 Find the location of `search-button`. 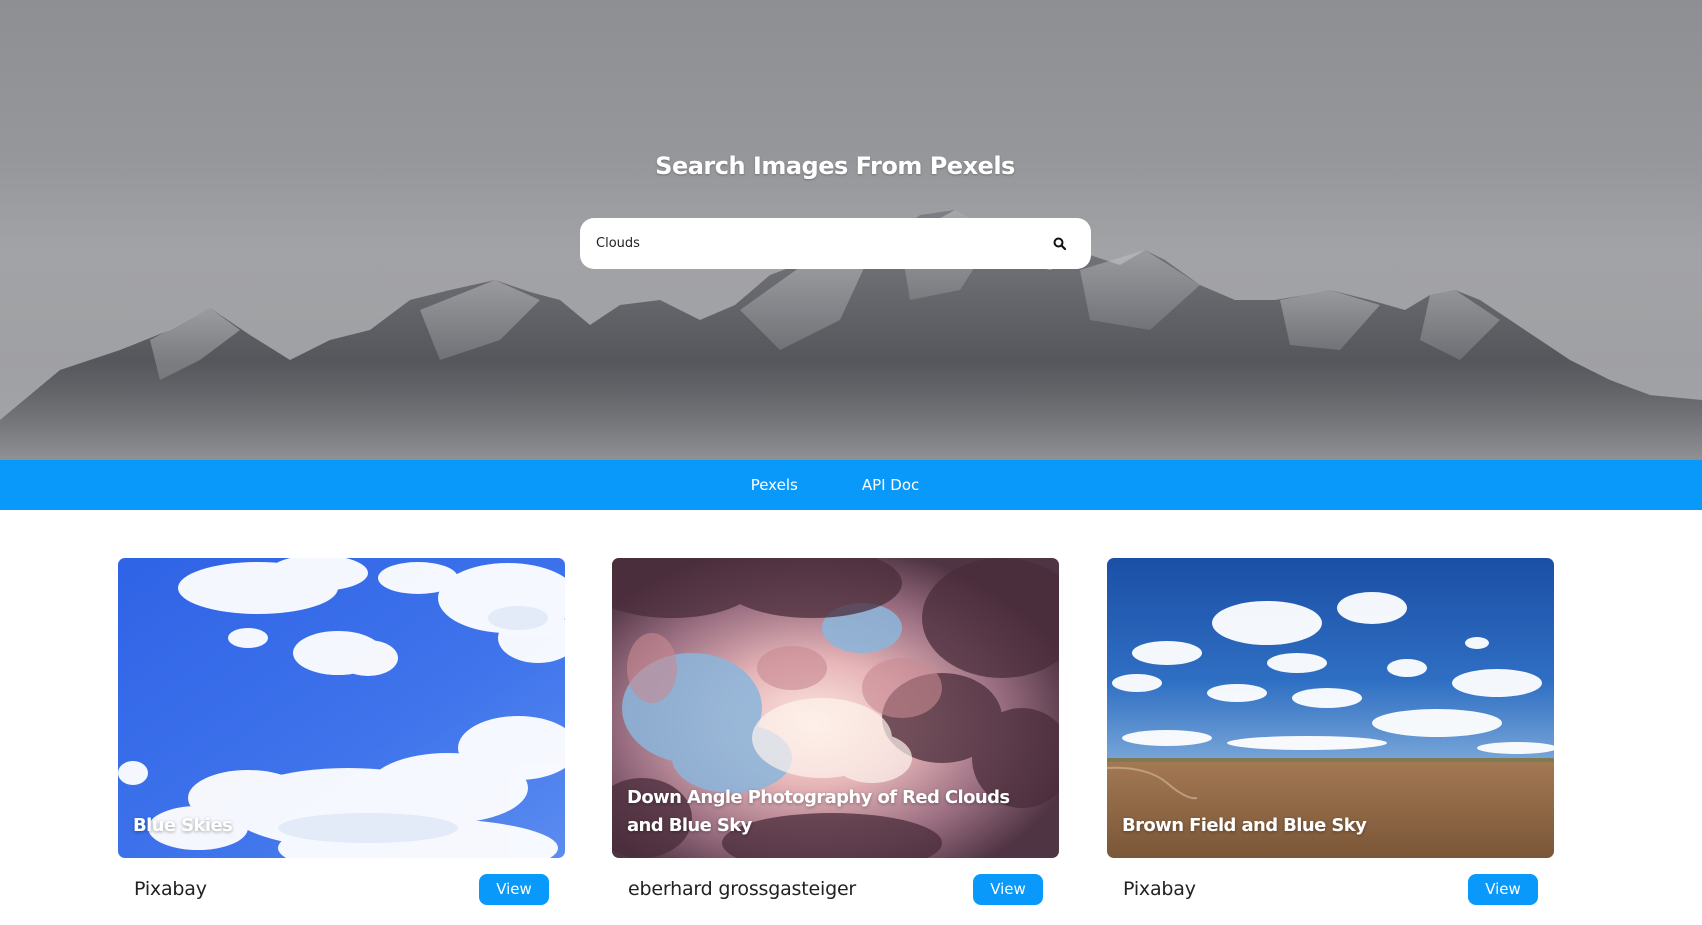

search-button is located at coordinates (1059, 244).